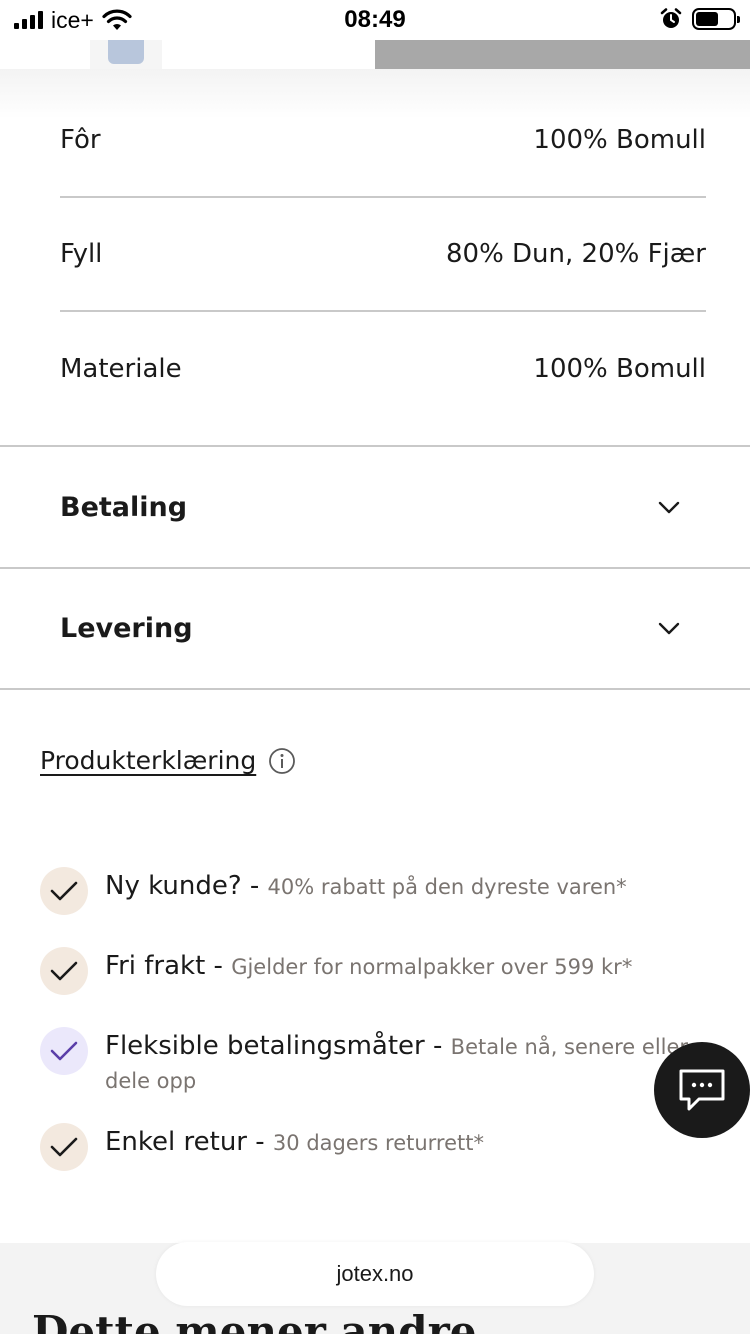  What do you see at coordinates (254, 1320) in the screenshot?
I see `reviews-heading: Dette mener andre` at bounding box center [254, 1320].